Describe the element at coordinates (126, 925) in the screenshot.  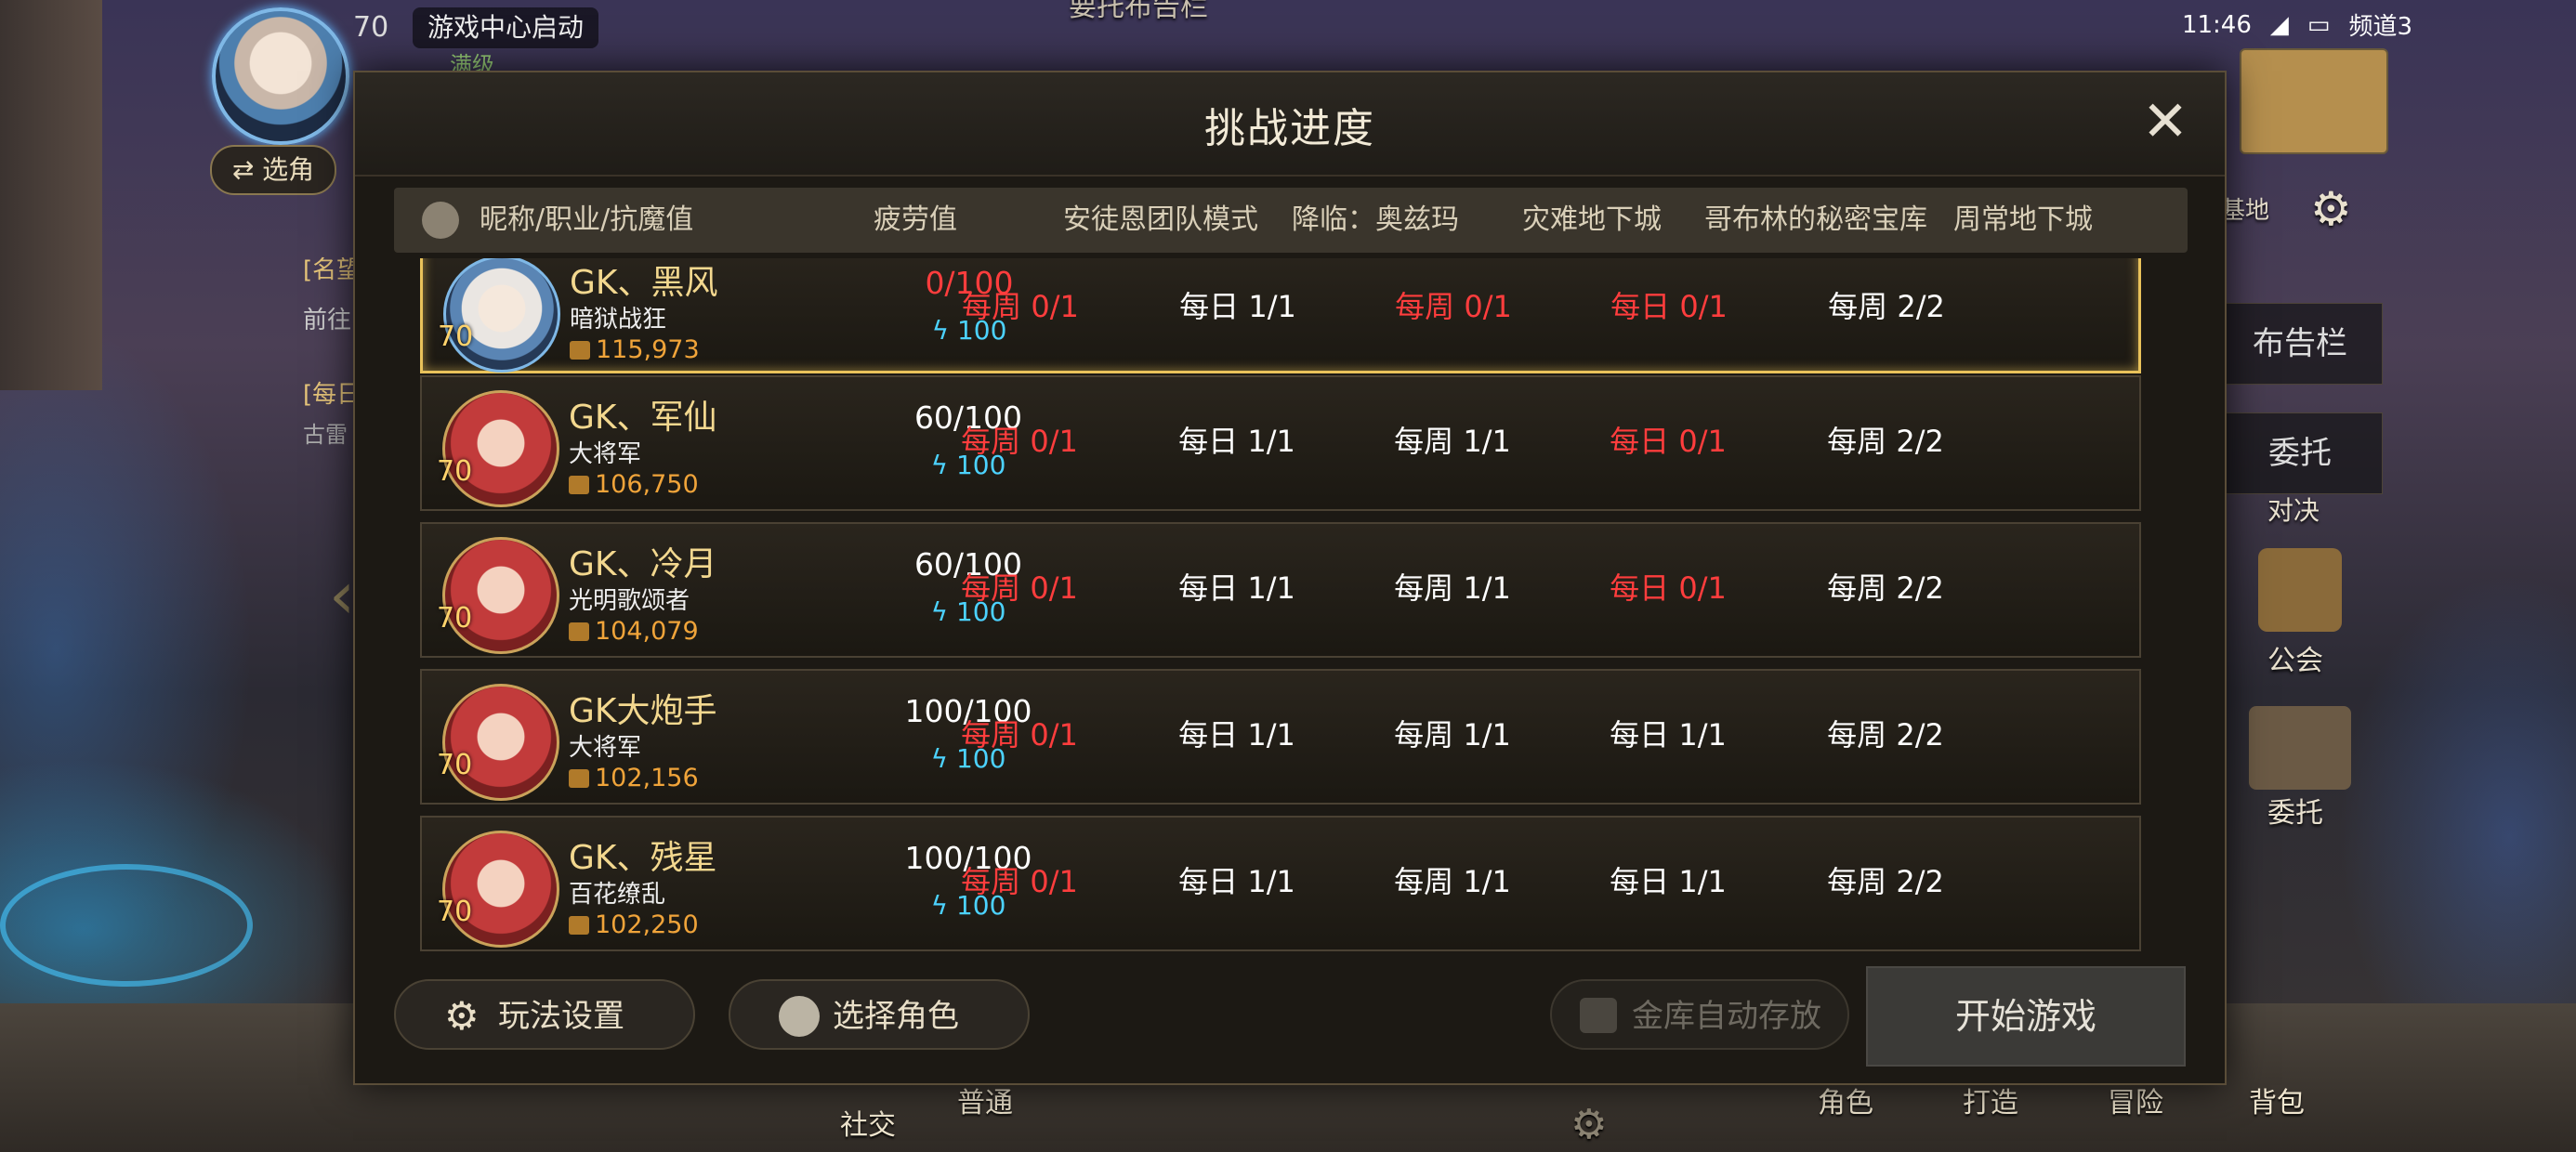
I see `bg-blue-portal` at that location.